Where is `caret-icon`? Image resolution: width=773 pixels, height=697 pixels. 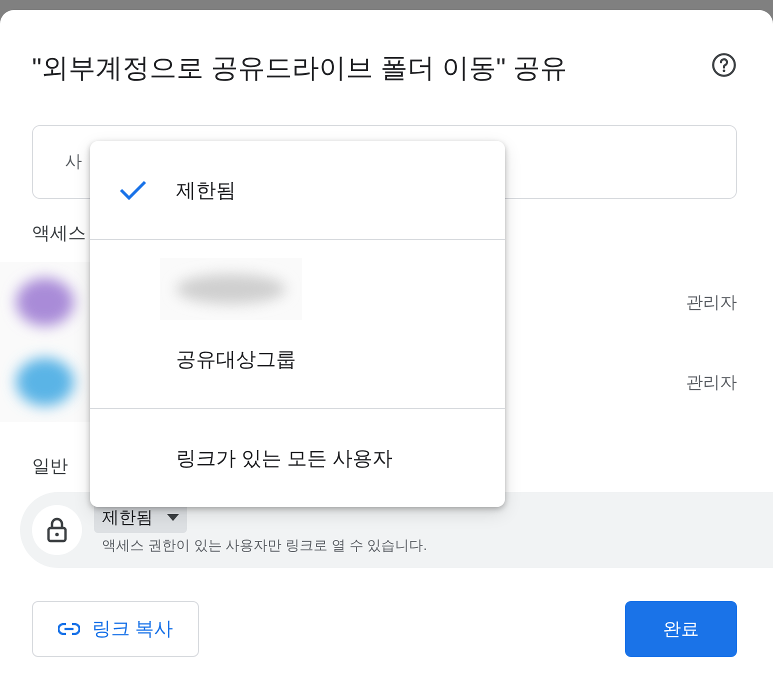
caret-icon is located at coordinates (173, 517).